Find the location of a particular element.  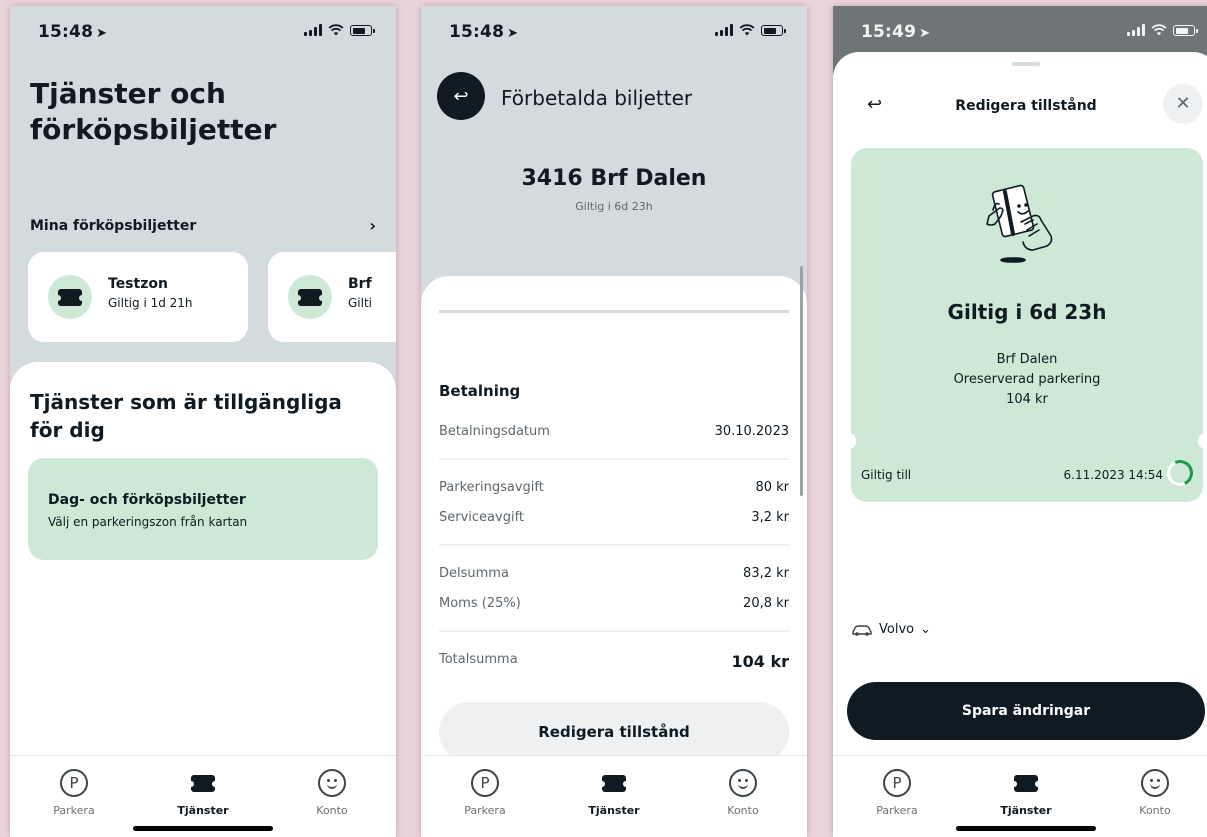

hand-holding-card-icon is located at coordinates (1019, 223).